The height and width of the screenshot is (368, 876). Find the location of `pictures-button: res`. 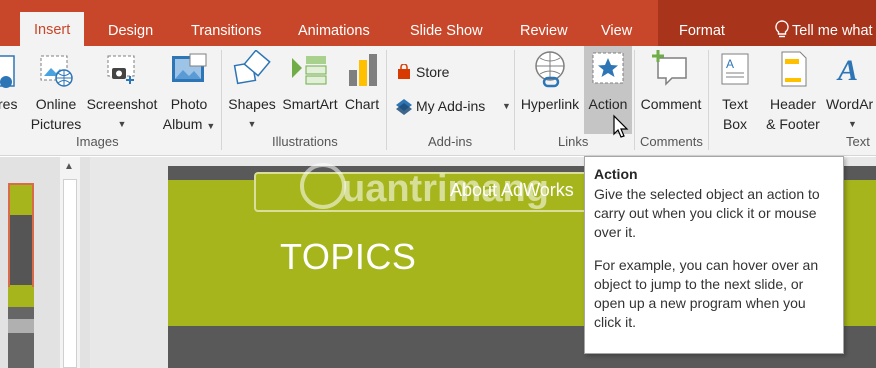

pictures-button: res is located at coordinates (15, 91).